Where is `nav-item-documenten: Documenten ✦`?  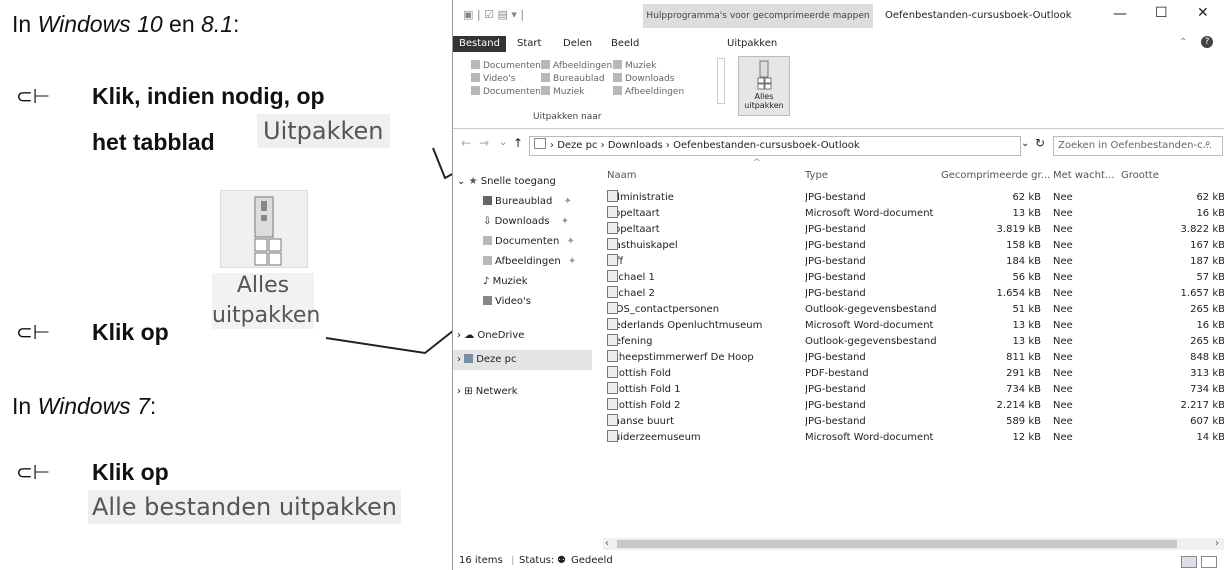 nav-item-documenten: Documenten ✦ is located at coordinates (529, 242).